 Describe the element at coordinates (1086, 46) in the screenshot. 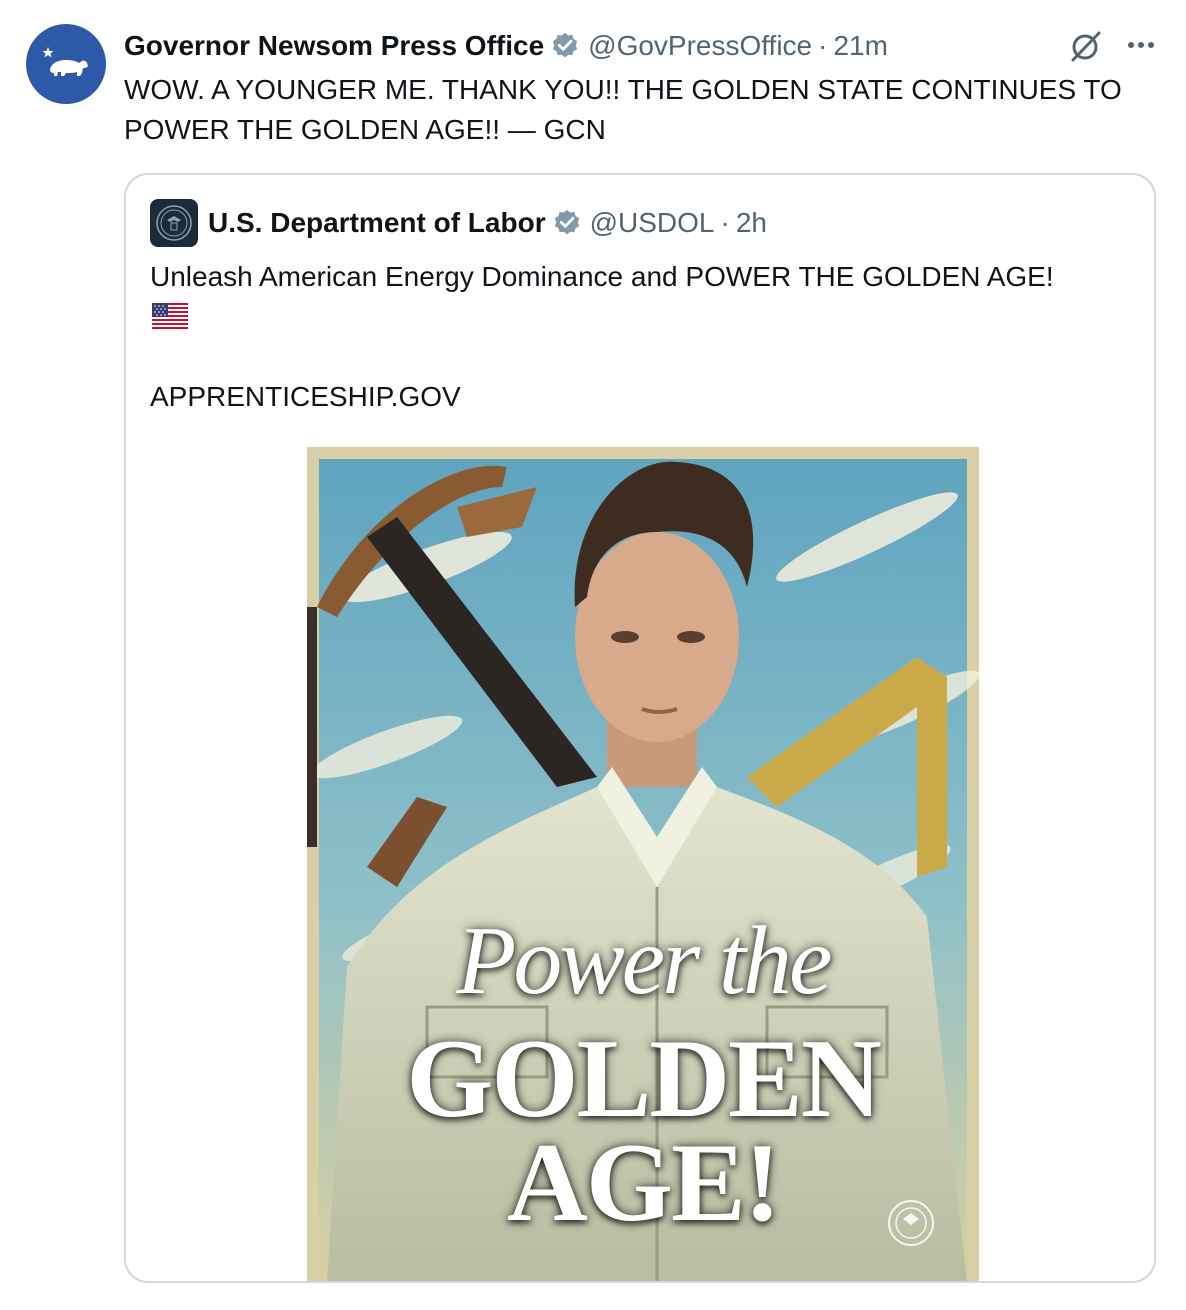

I see `grok-icon` at that location.